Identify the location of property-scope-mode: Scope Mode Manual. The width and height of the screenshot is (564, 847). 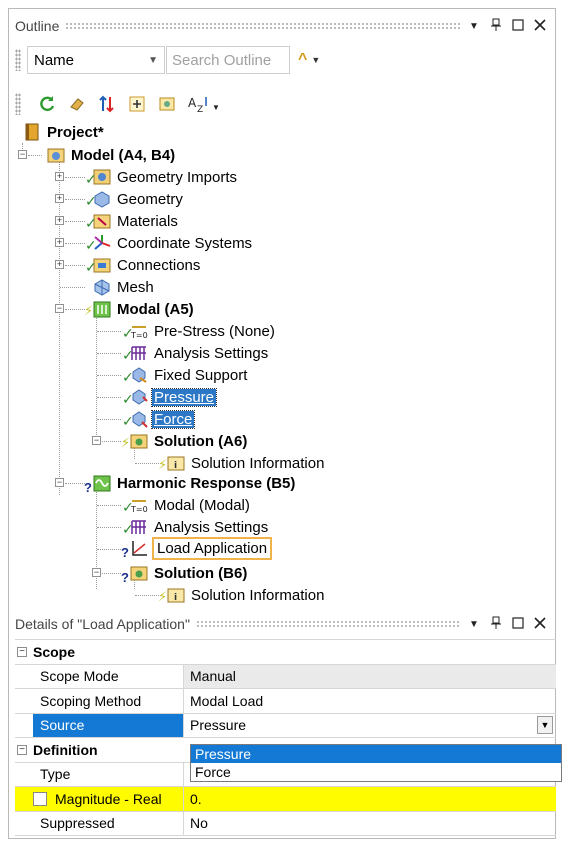
(285, 676).